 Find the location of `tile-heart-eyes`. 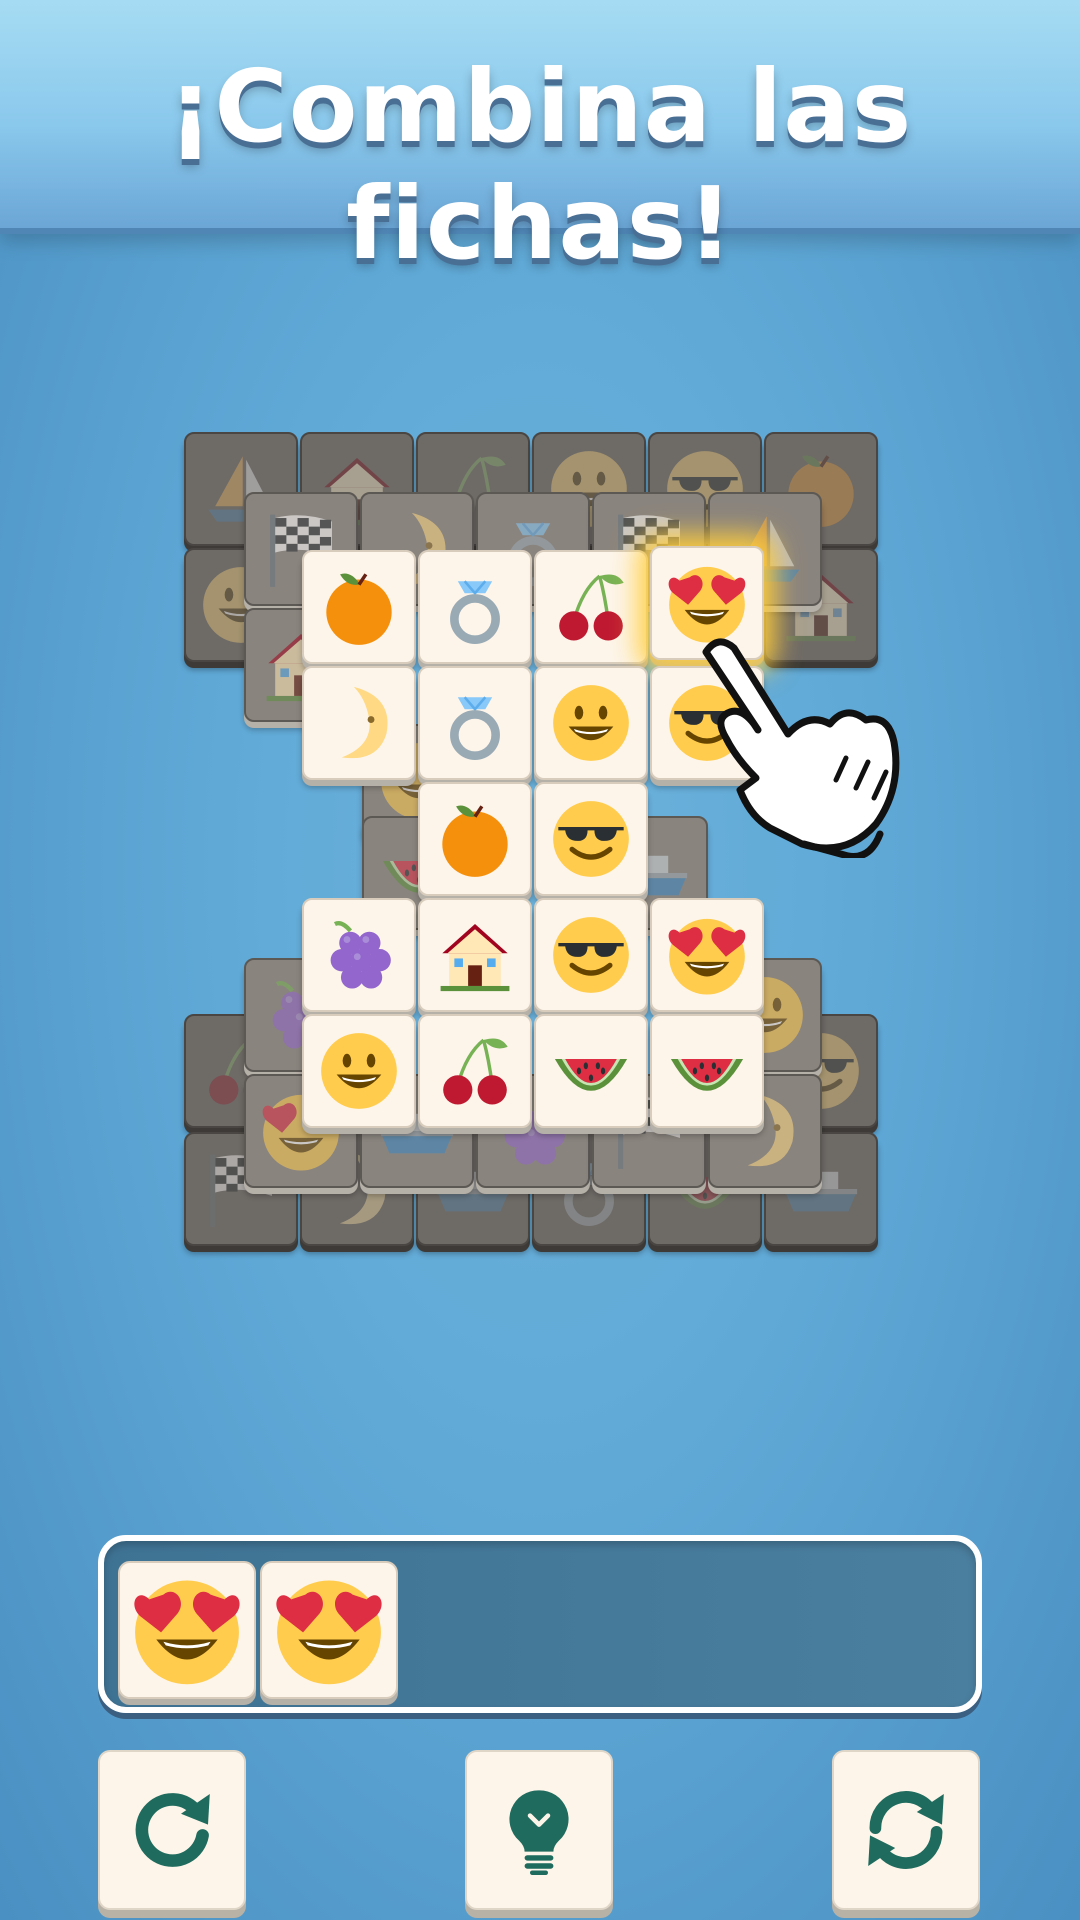

tile-heart-eyes is located at coordinates (707, 955).